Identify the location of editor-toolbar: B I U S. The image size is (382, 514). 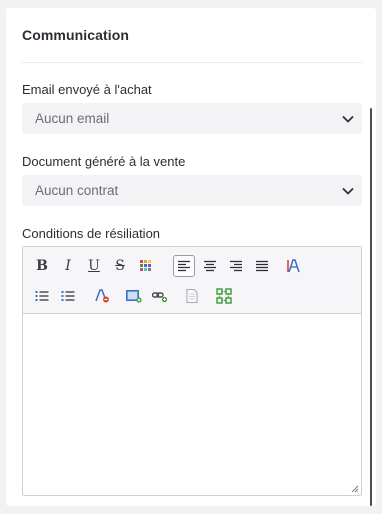
(192, 280).